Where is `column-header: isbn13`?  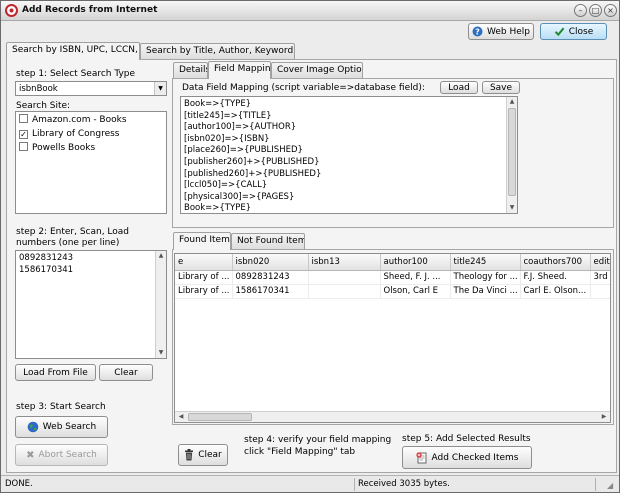
column-header: isbn13 is located at coordinates (344, 262).